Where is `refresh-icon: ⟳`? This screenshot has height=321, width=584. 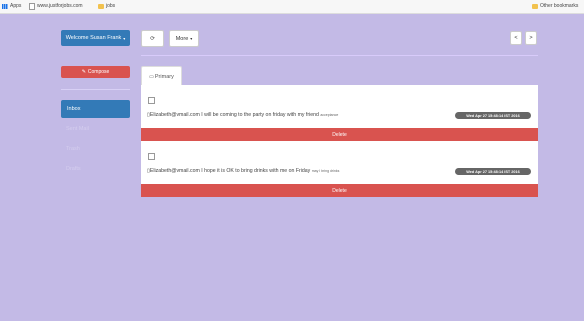
refresh-icon: ⟳ is located at coordinates (152, 38).